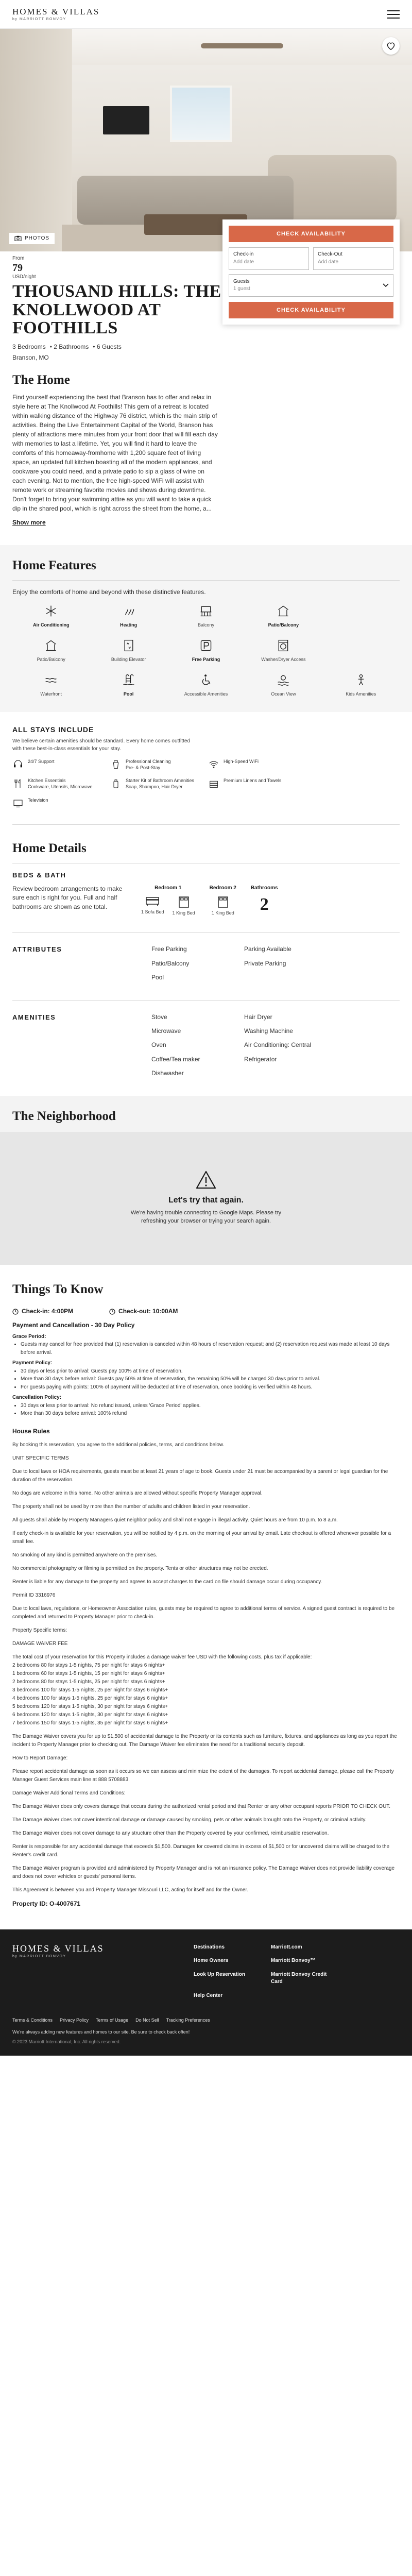 The height and width of the screenshot is (2576, 412). What do you see at coordinates (58, 1948) in the screenshot?
I see `footer-logo-main: HOMES & VILLAS` at bounding box center [58, 1948].